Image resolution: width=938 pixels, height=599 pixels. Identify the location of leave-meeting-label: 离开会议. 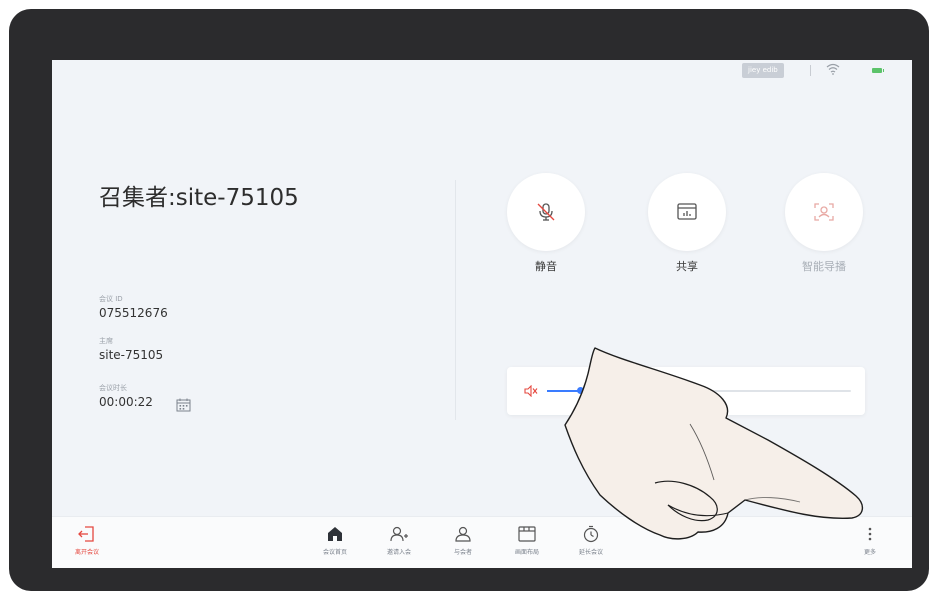
(86, 552).